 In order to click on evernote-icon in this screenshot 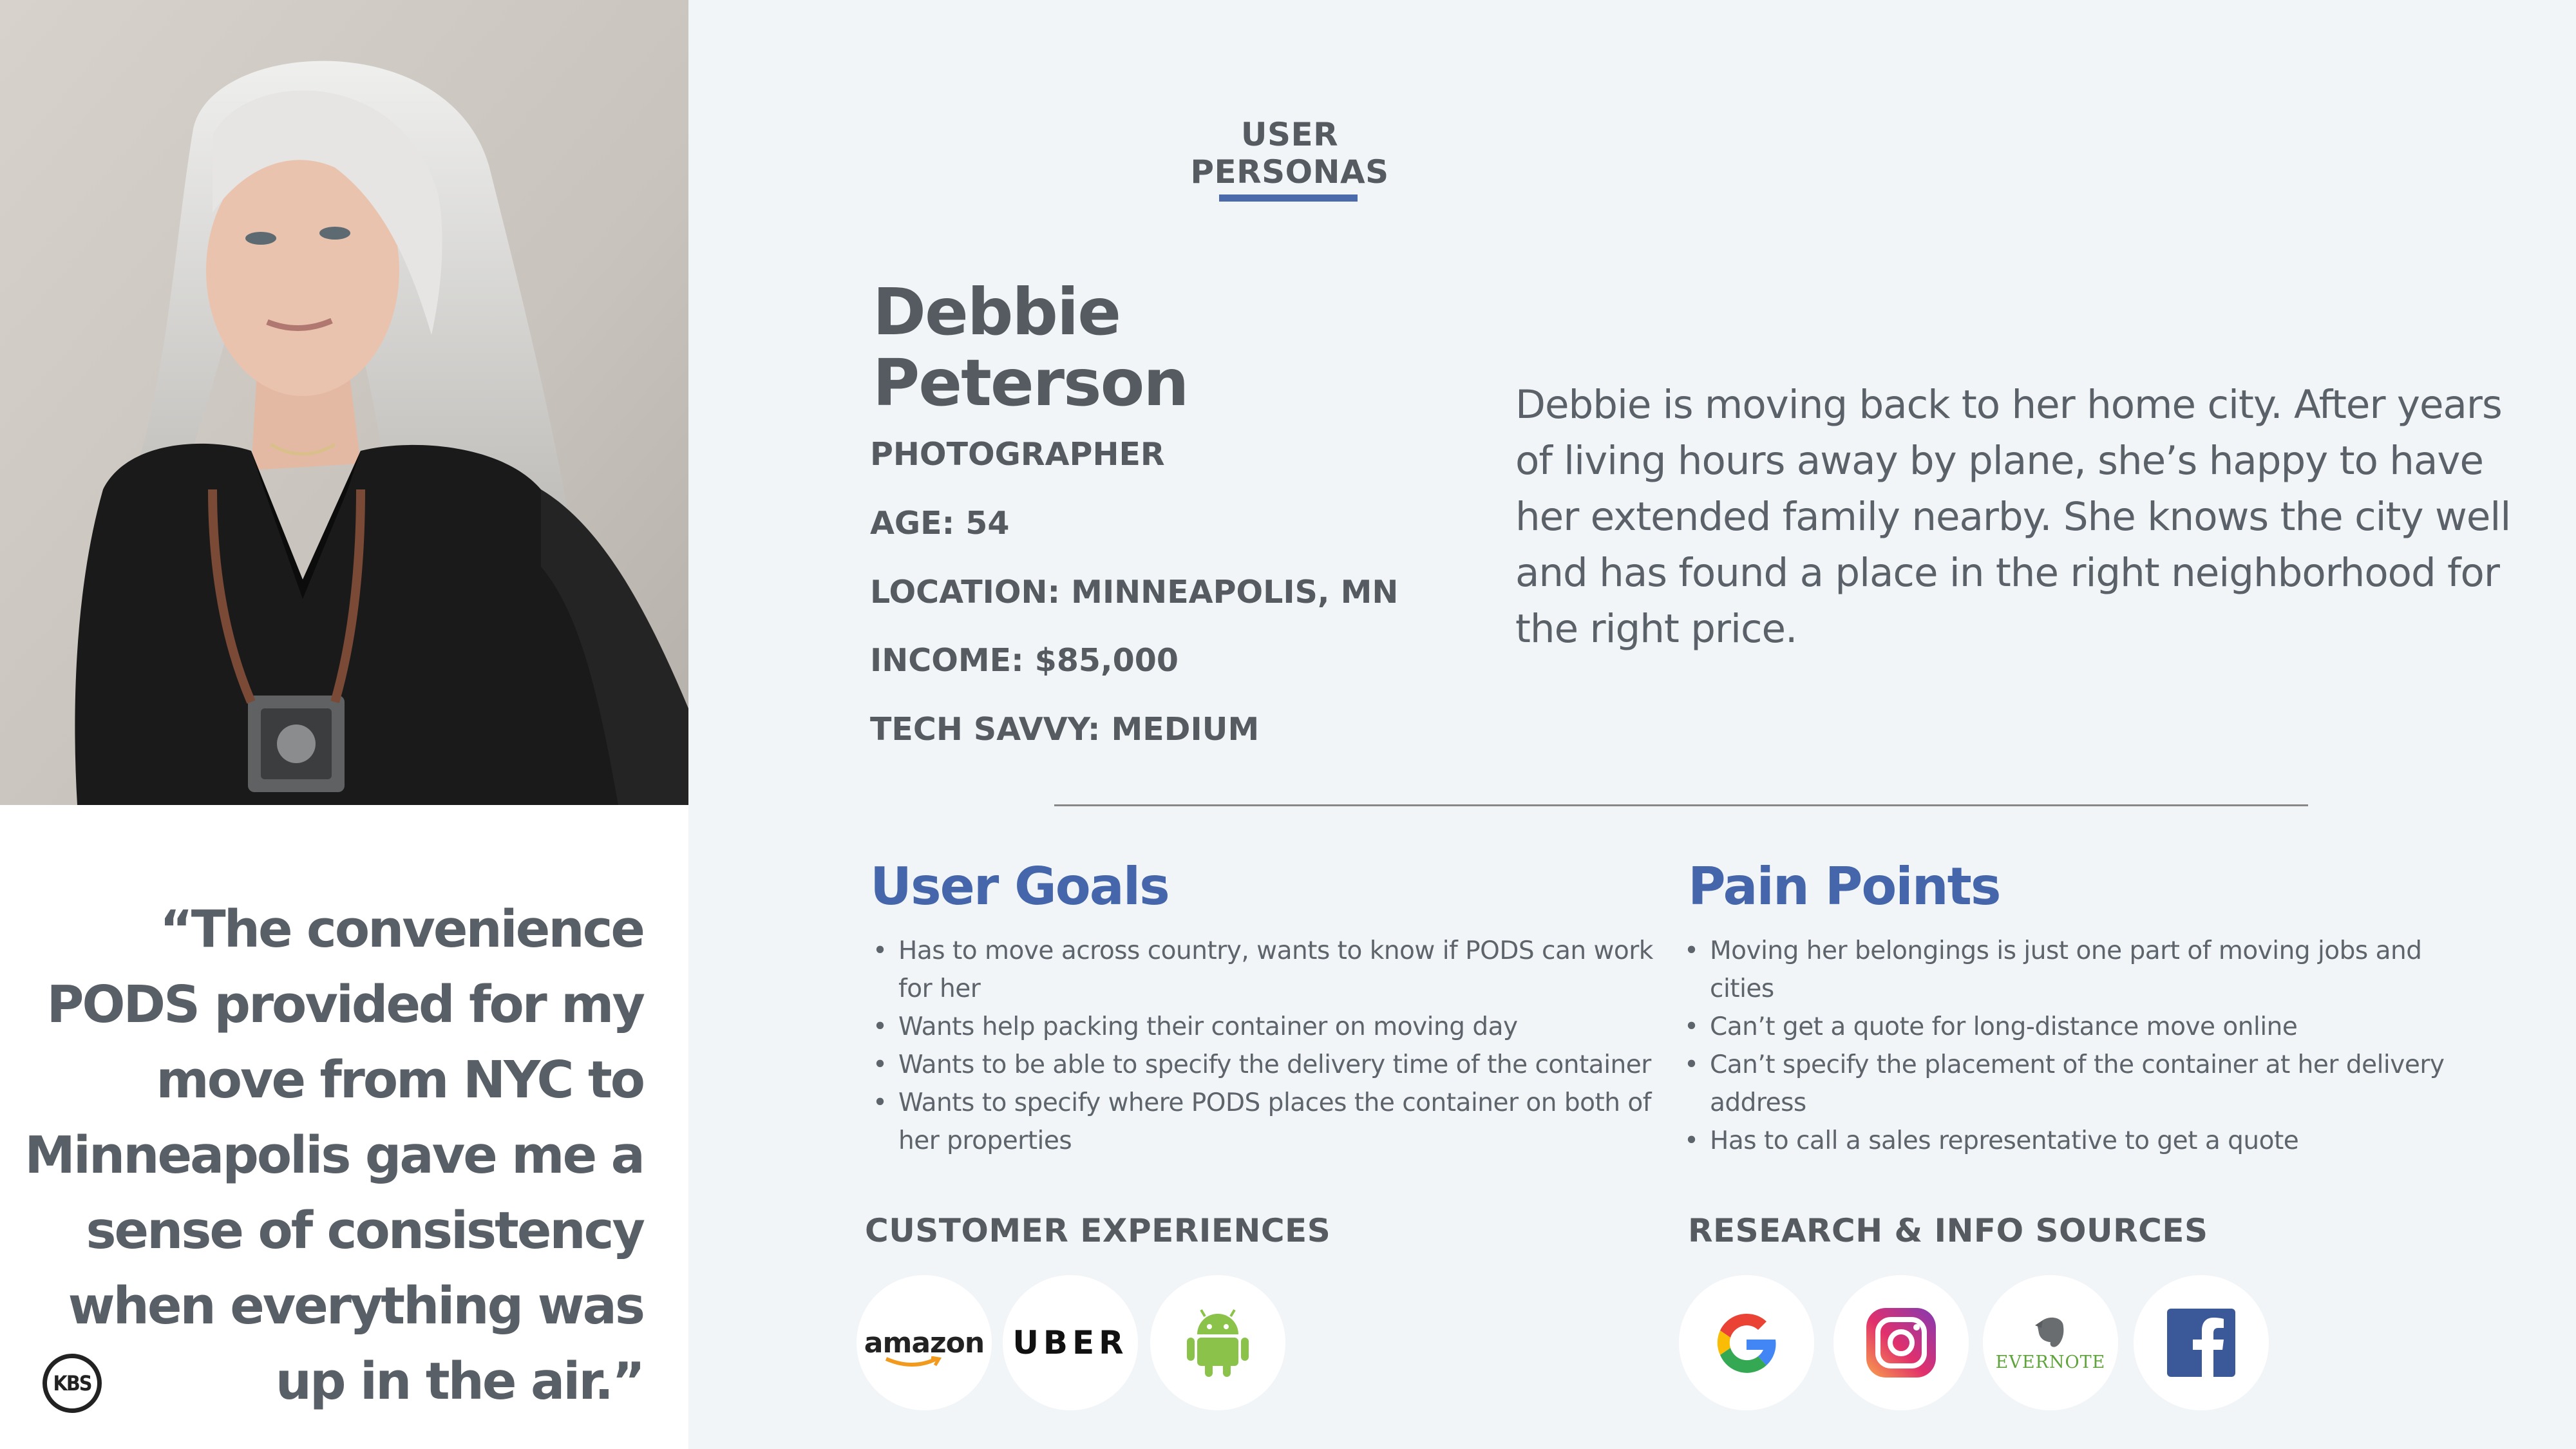, I will do `click(2049, 1332)`.